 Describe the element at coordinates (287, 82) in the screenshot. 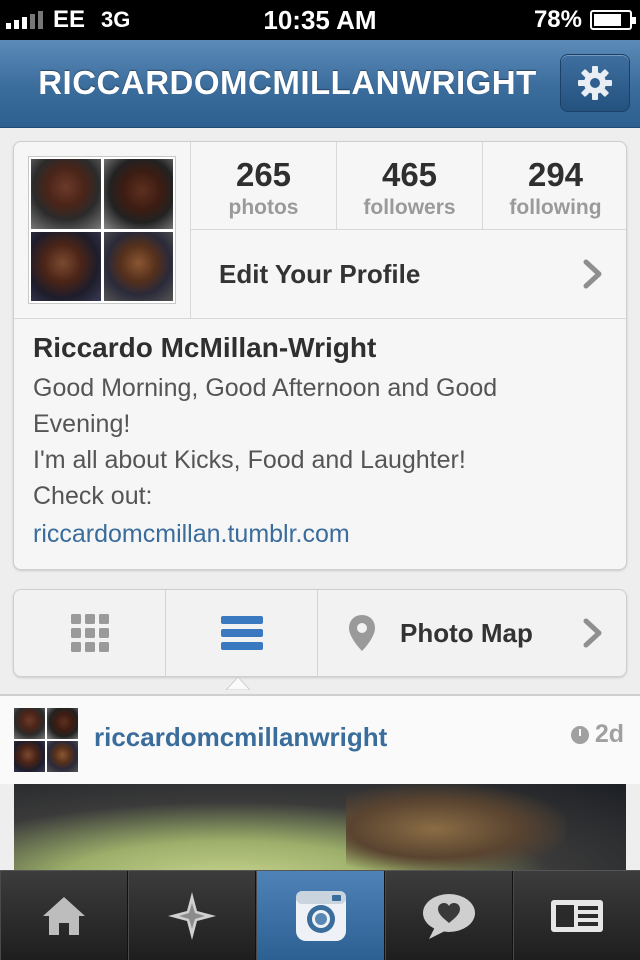

I see `page-title: RICCARDOMCMILLANWRIGHT` at that location.